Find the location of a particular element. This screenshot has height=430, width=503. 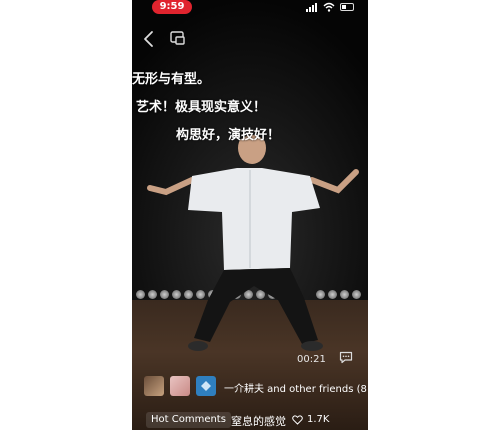

wifi-icon is located at coordinates (329, 7).